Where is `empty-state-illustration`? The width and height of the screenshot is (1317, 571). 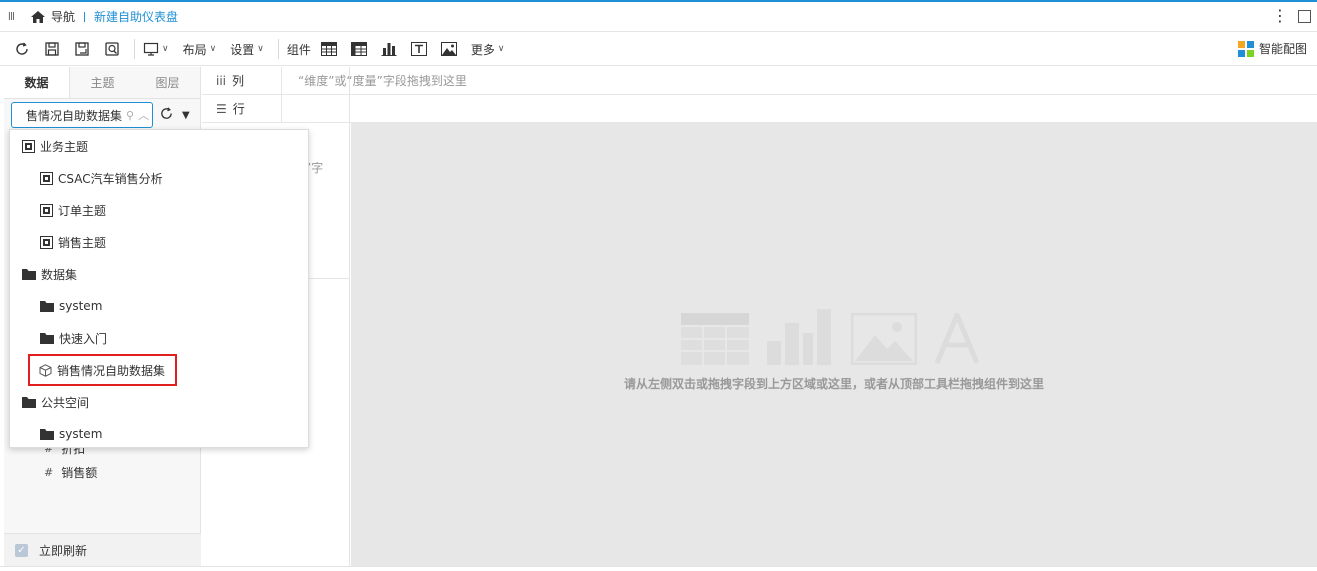 empty-state-illustration is located at coordinates (830, 337).